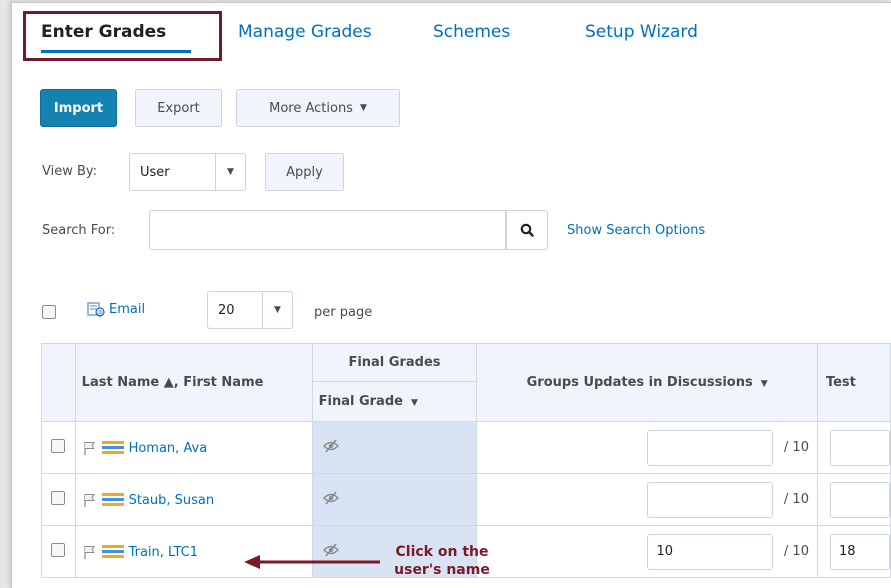 The width and height of the screenshot is (891, 588). Describe the element at coordinates (49, 312) in the screenshot. I see `select-all-checkbox` at that location.